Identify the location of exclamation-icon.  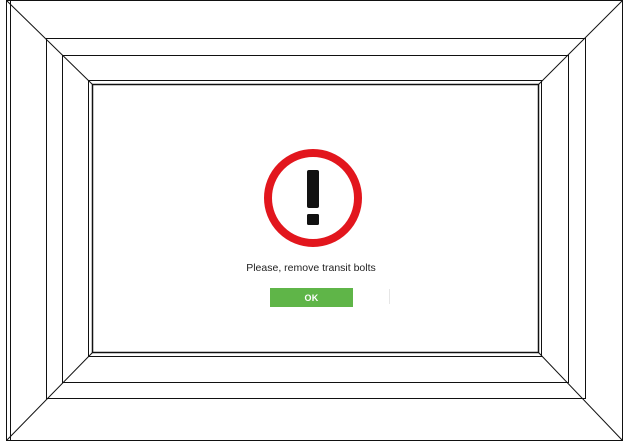
(313, 198).